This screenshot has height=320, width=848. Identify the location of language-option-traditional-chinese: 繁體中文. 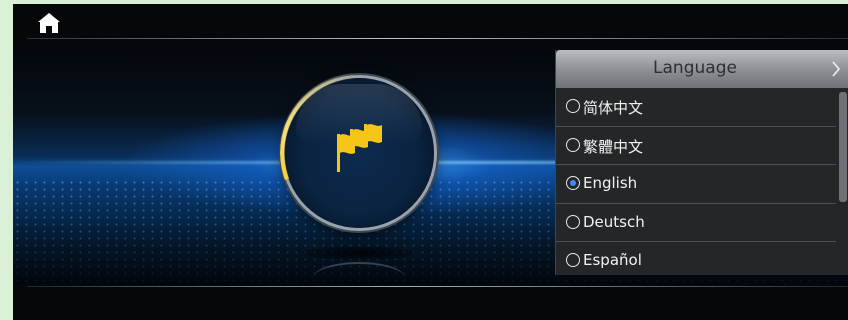
(696, 146).